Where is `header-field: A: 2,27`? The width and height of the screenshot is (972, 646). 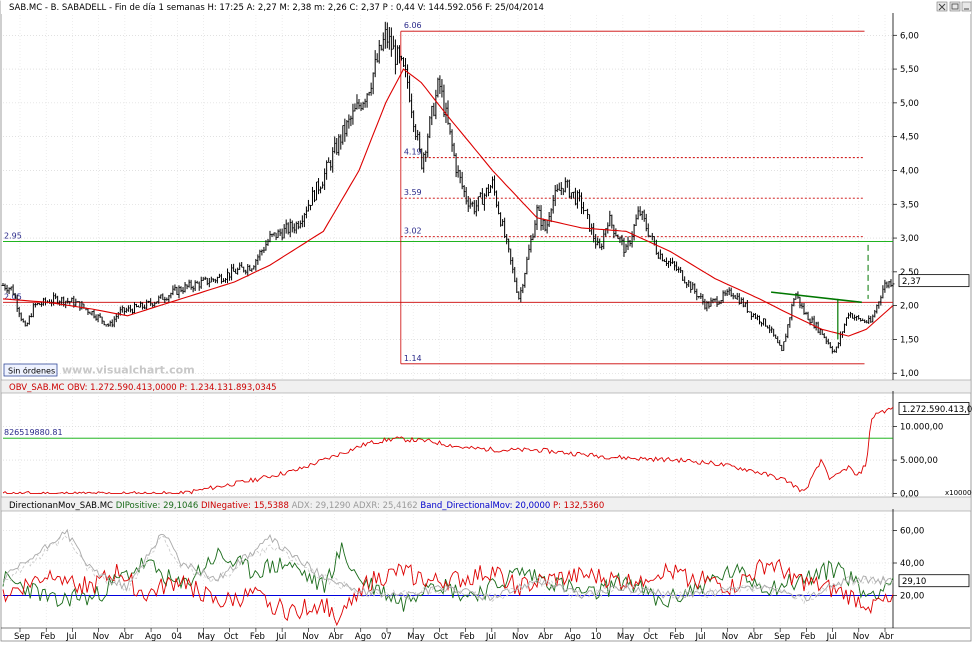 header-field: A: 2,27 is located at coordinates (263, 8).